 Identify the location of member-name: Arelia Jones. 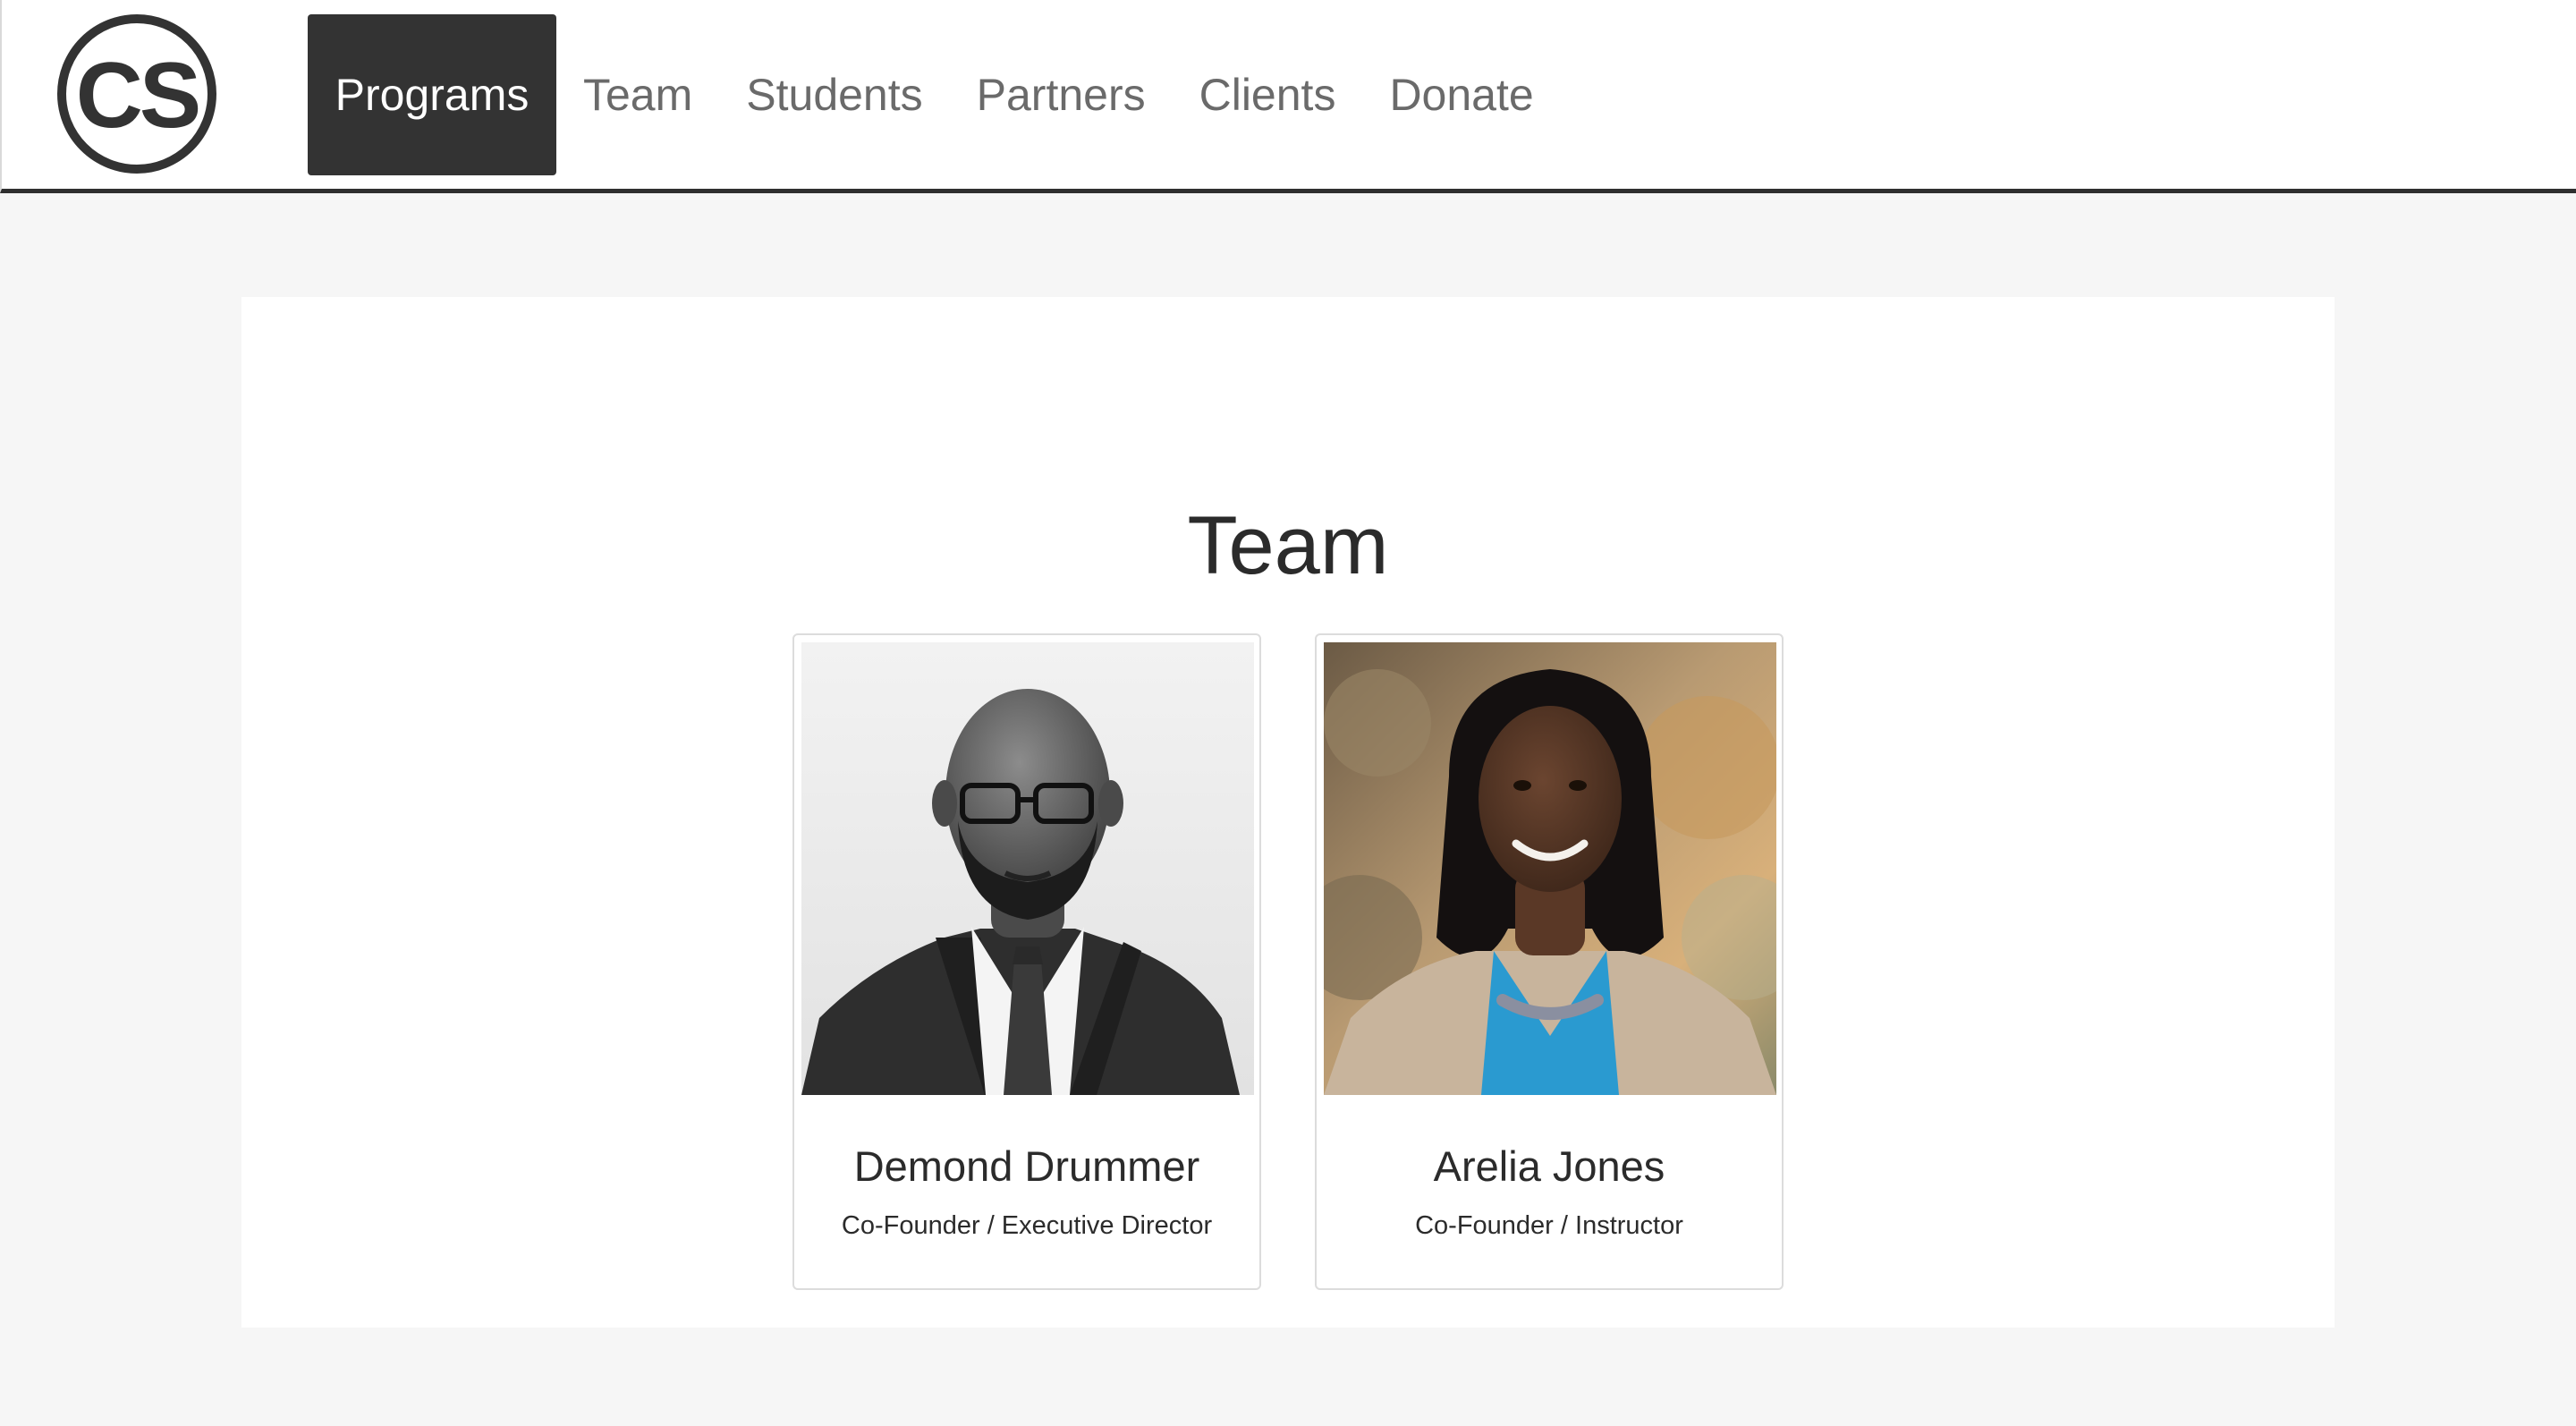
(1549, 1166).